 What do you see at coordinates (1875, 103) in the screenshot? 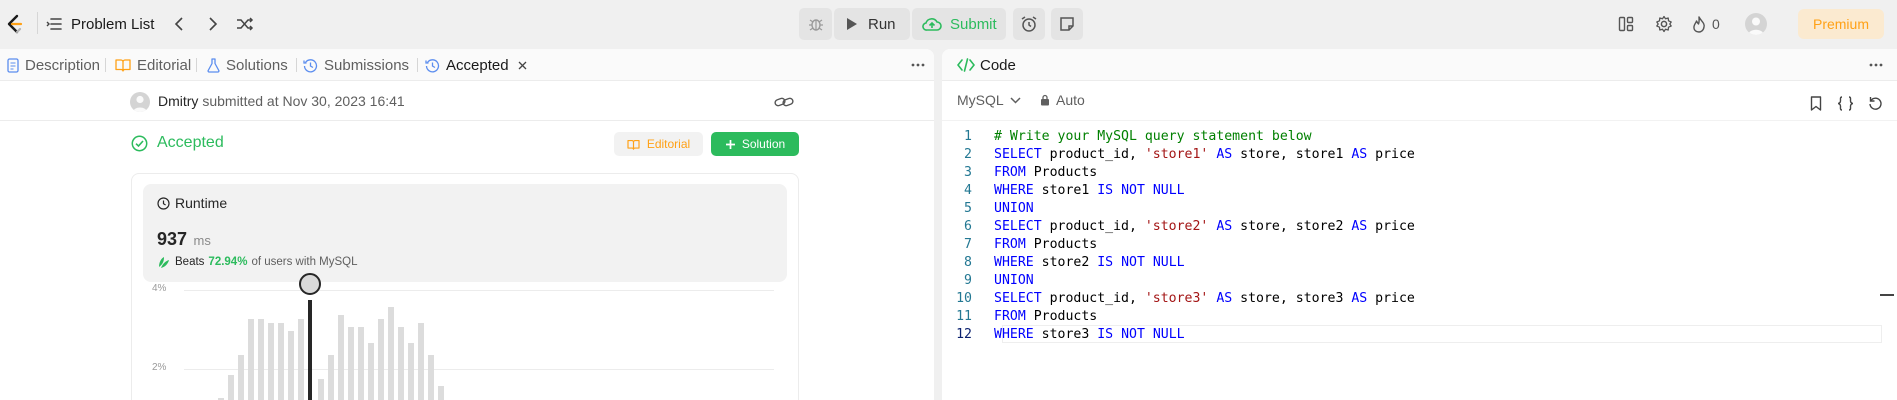
I see `reset-code-icon` at bounding box center [1875, 103].